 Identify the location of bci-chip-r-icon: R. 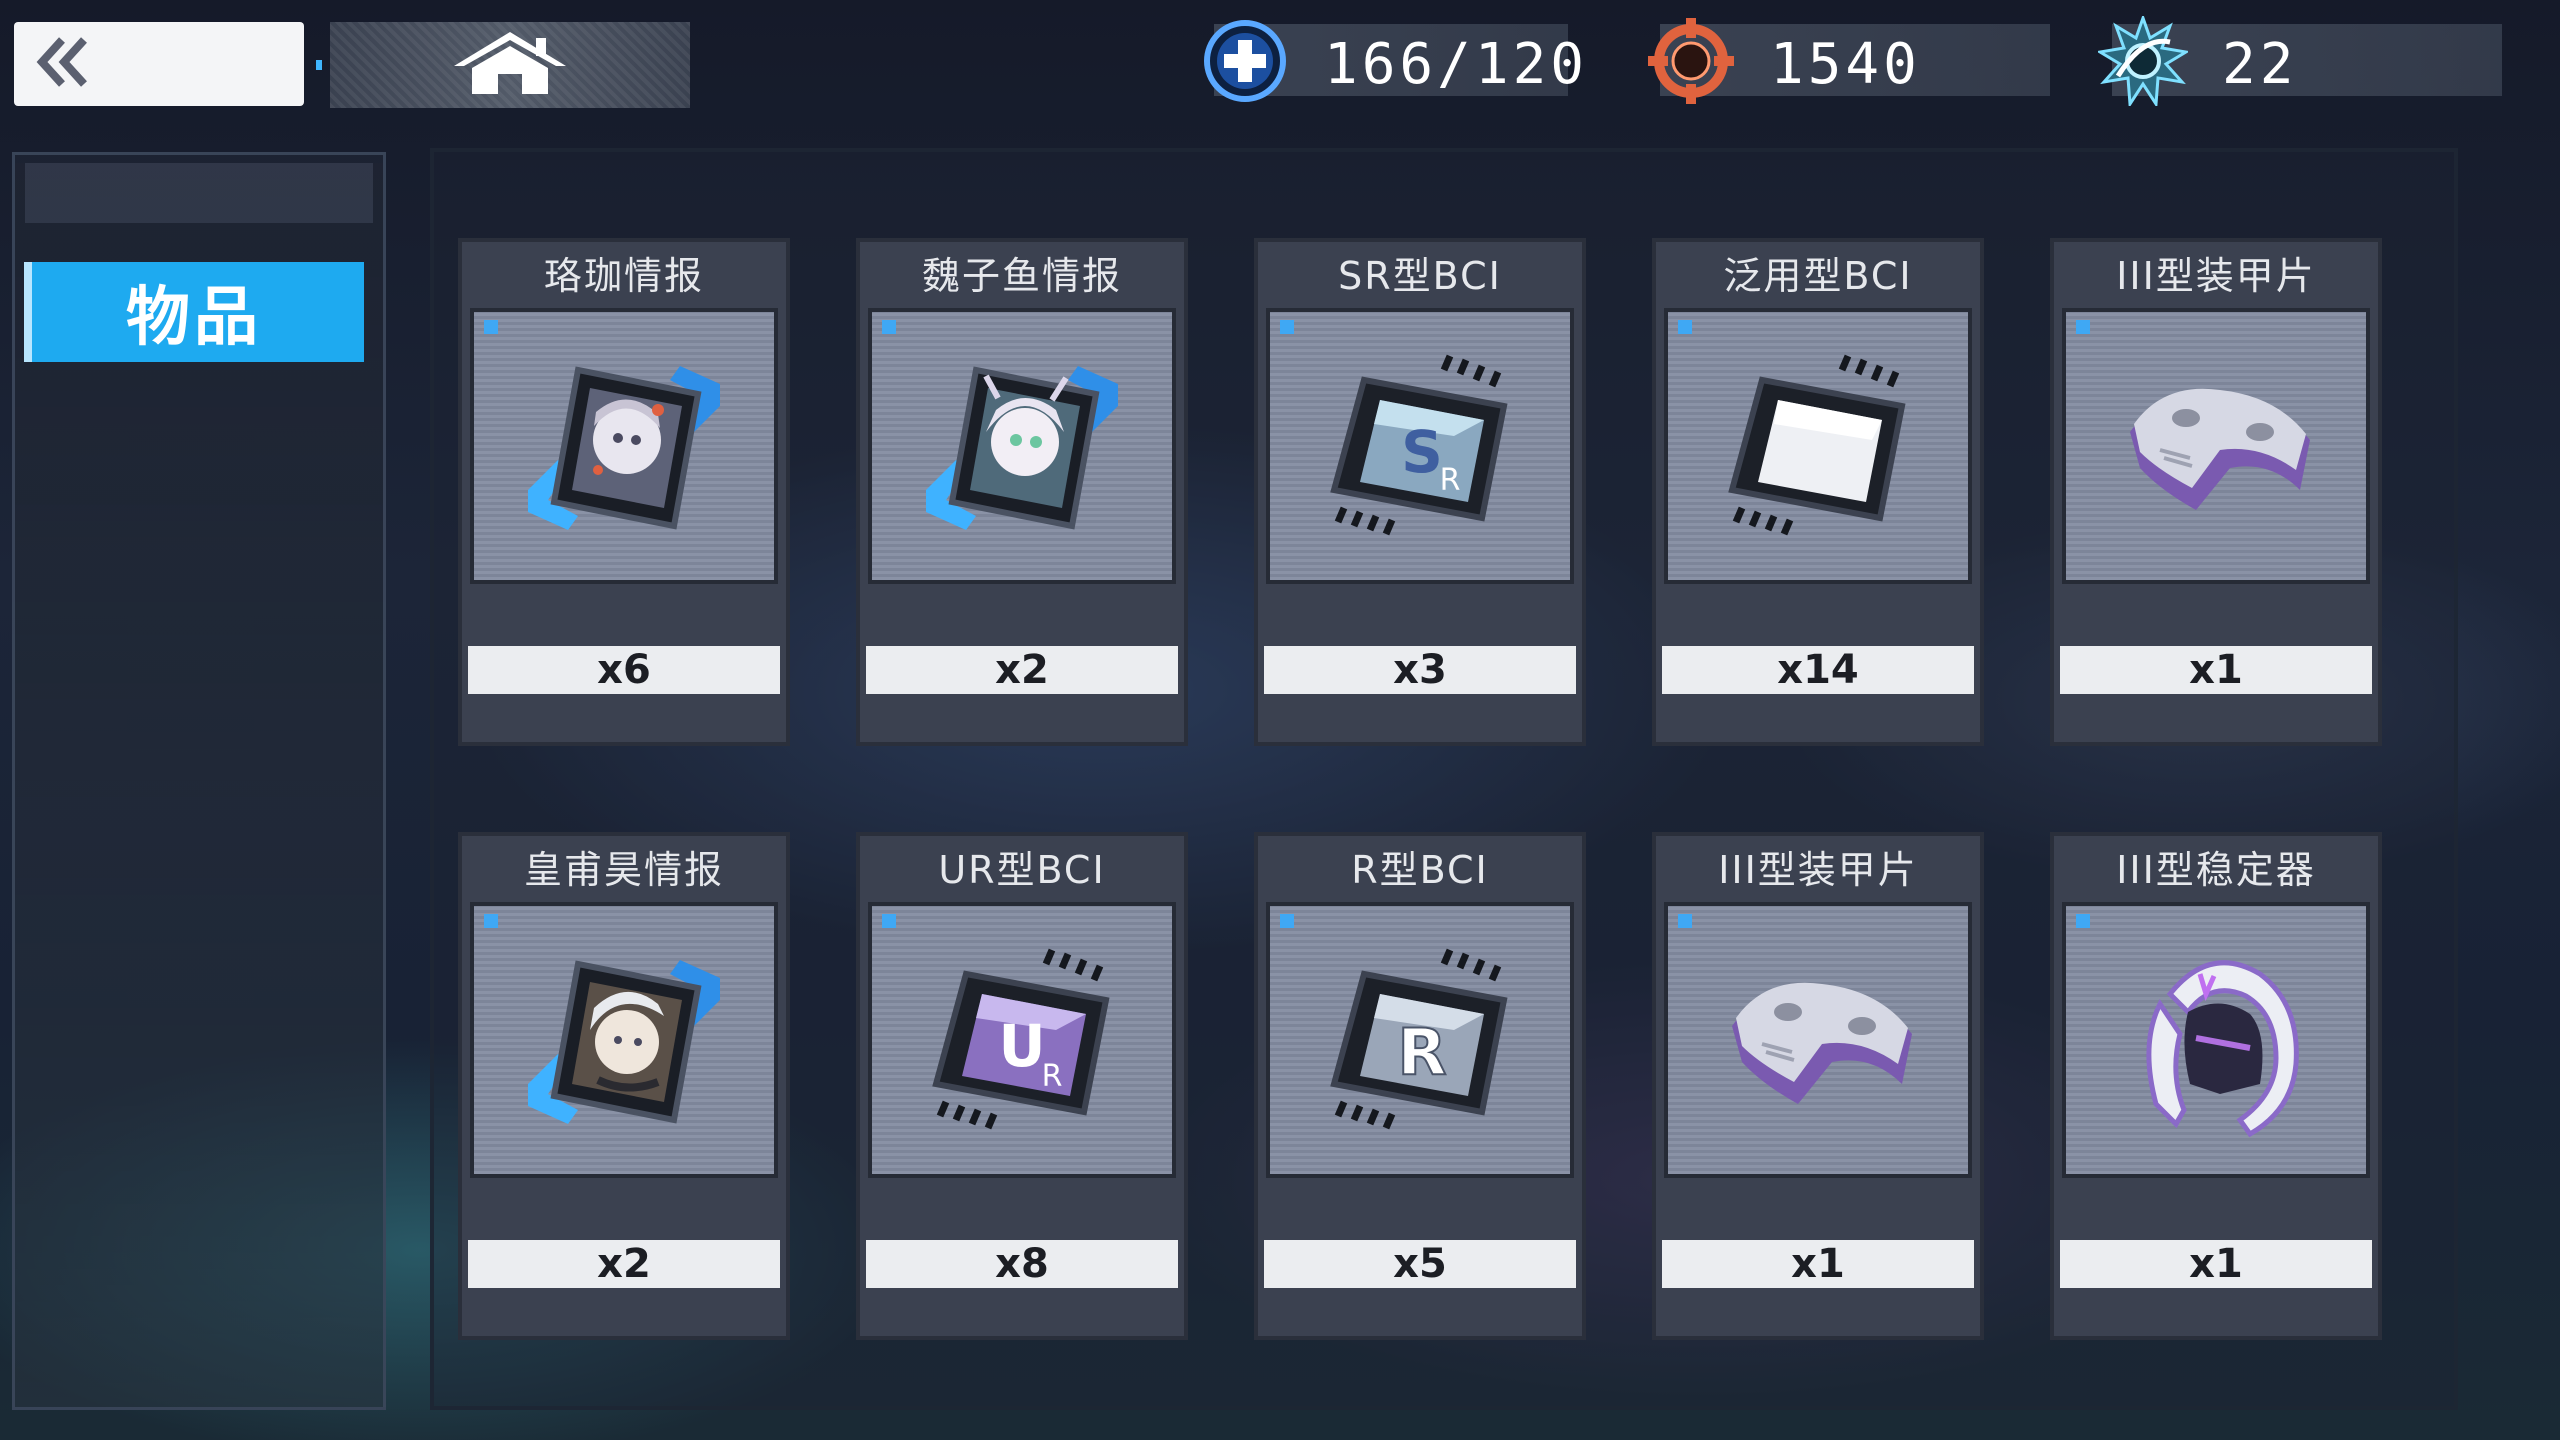
(1419, 1039).